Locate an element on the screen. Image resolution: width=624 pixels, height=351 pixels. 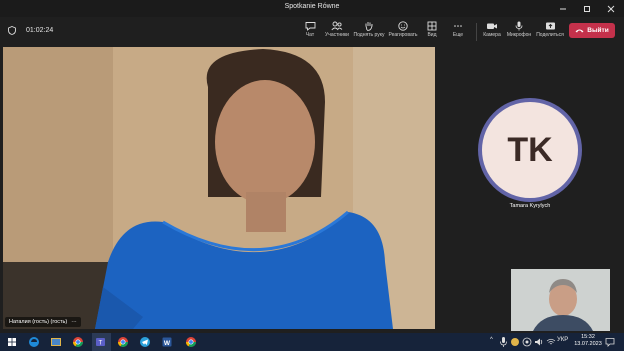
avatar: TK is located at coordinates (530, 150).